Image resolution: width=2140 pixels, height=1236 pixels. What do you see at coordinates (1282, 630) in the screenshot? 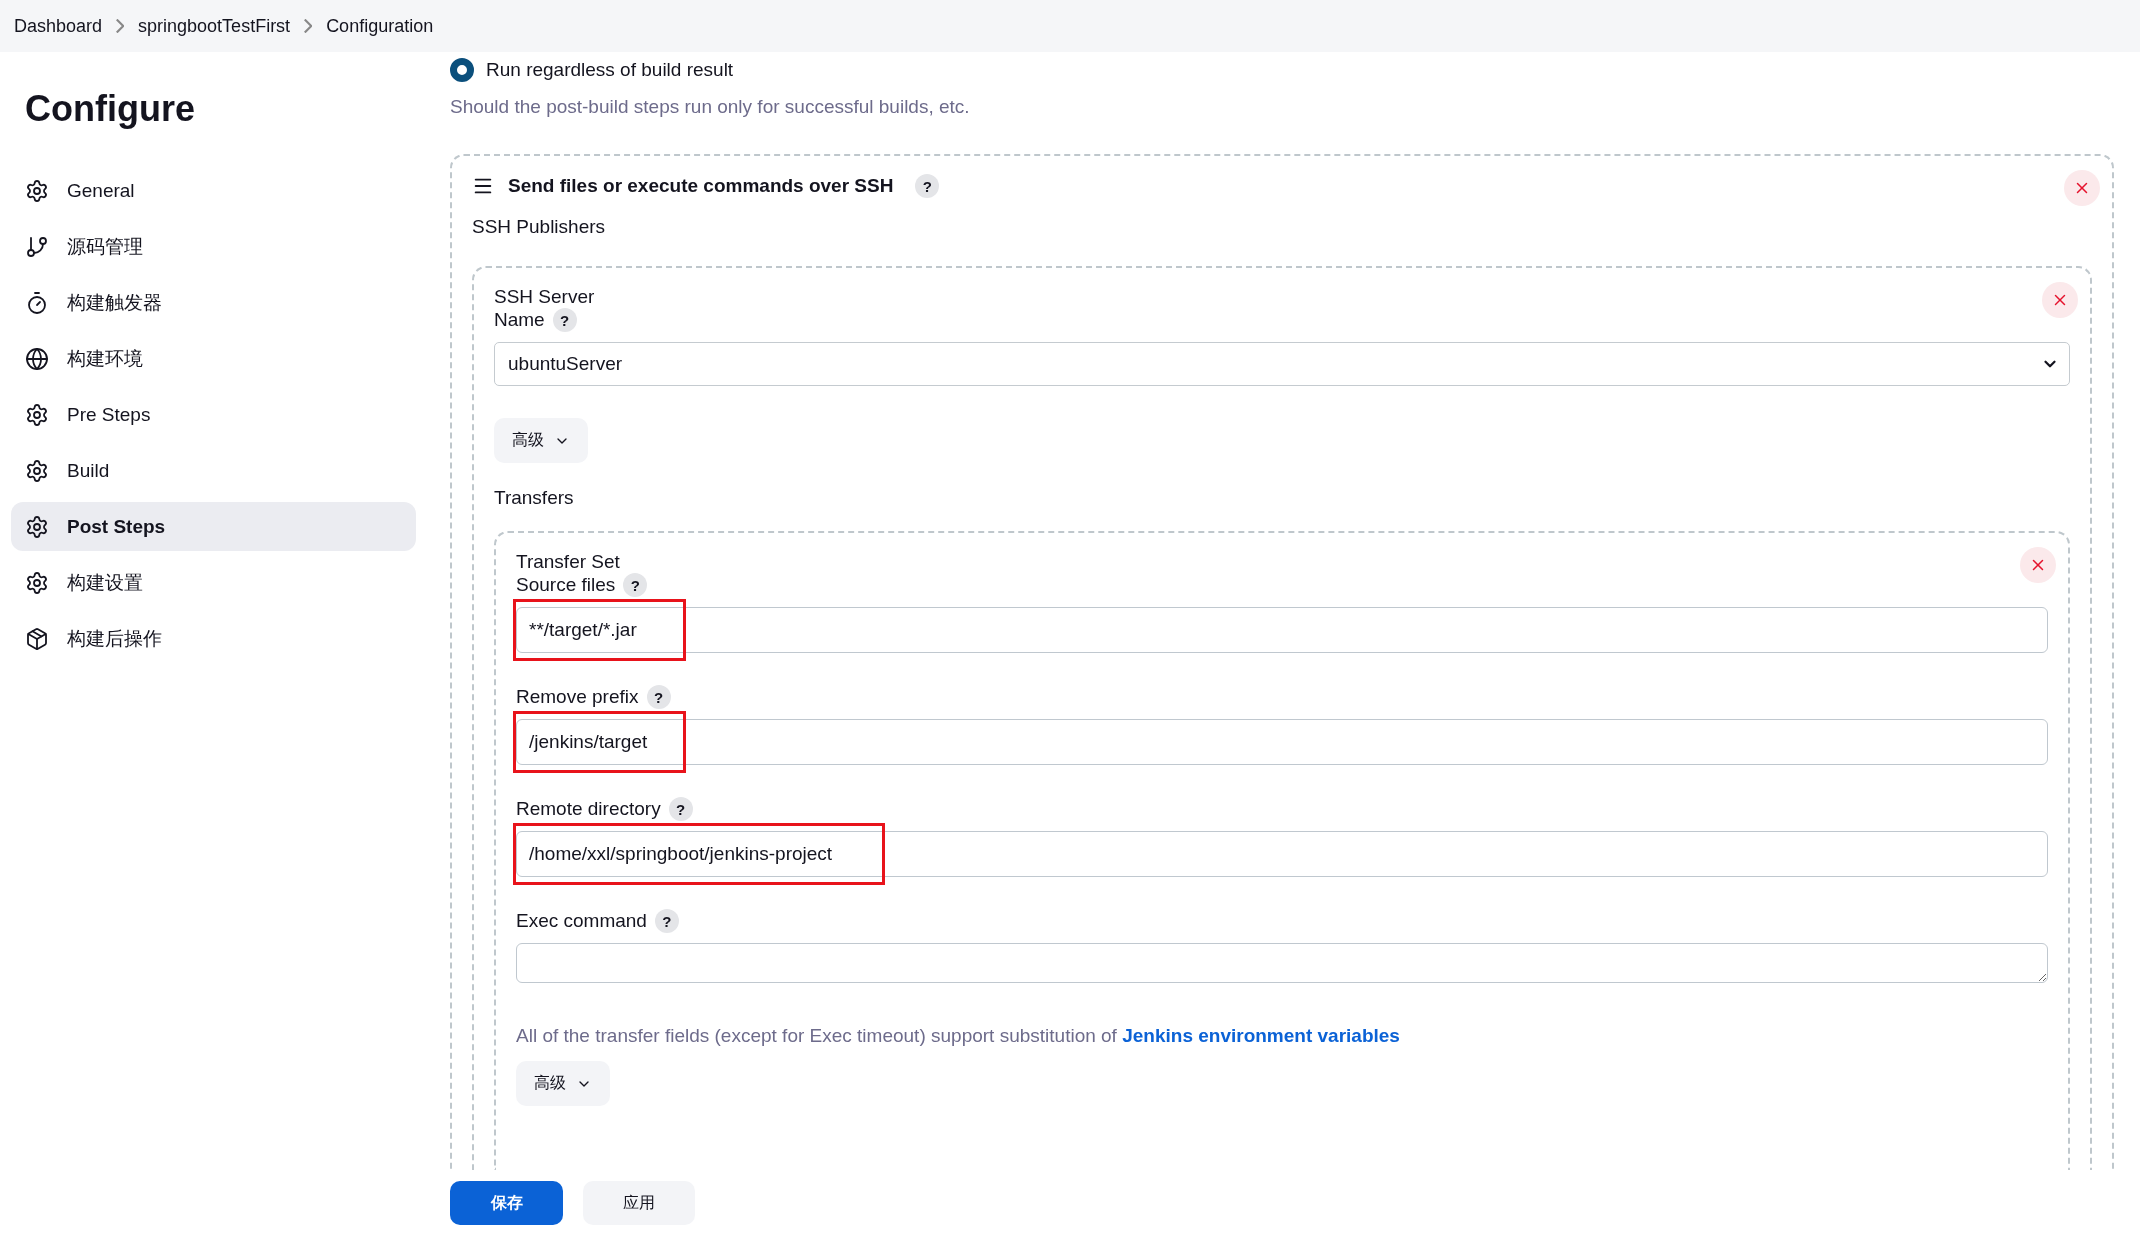
I see `input-field: **/target/*.jar` at bounding box center [1282, 630].